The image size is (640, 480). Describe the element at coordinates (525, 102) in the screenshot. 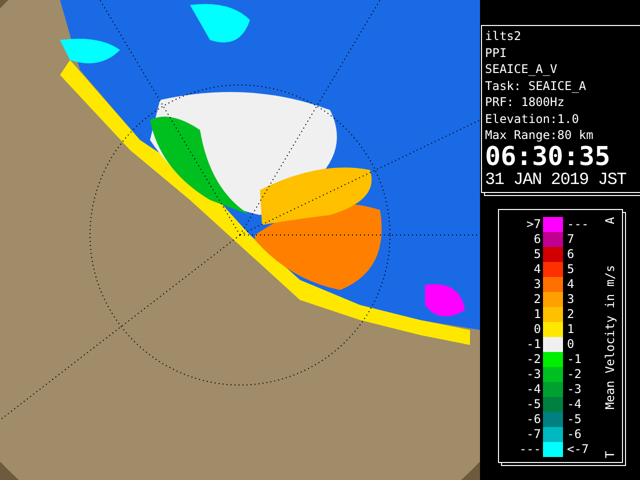

I see `info-line: PRF: 1800Hz` at that location.